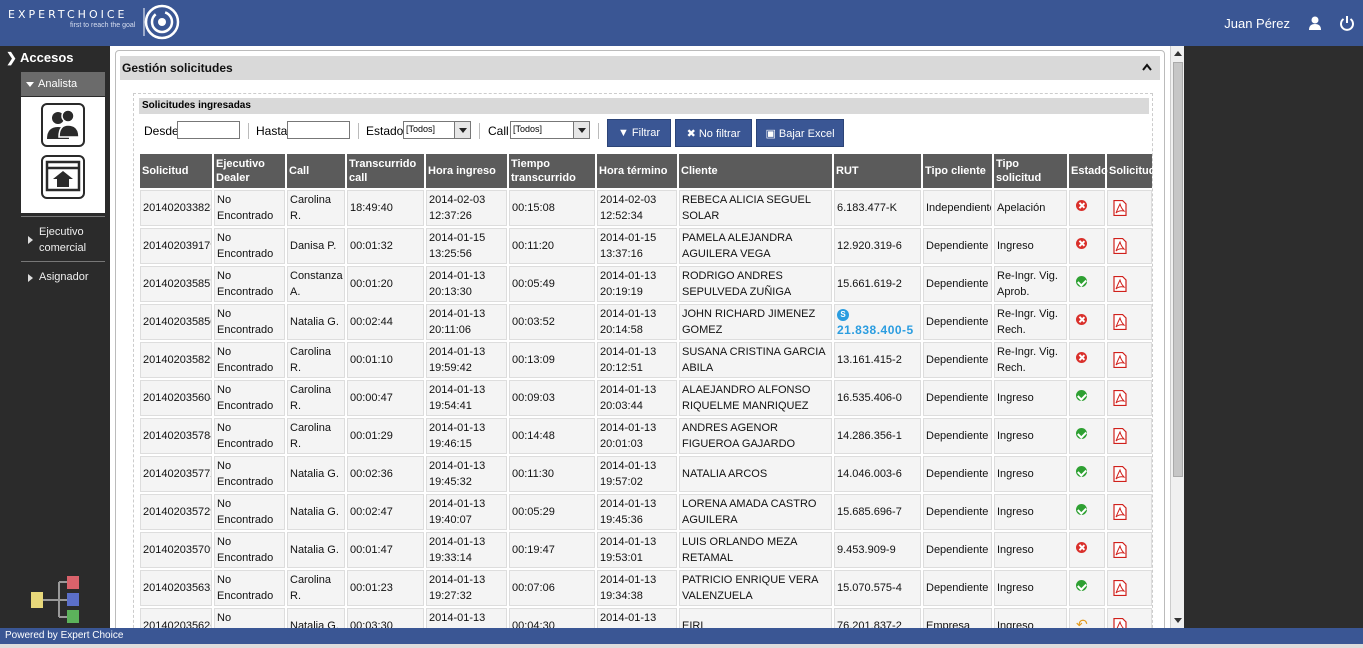  I want to click on sidebar-item-analista: Analista, so click(63, 84).